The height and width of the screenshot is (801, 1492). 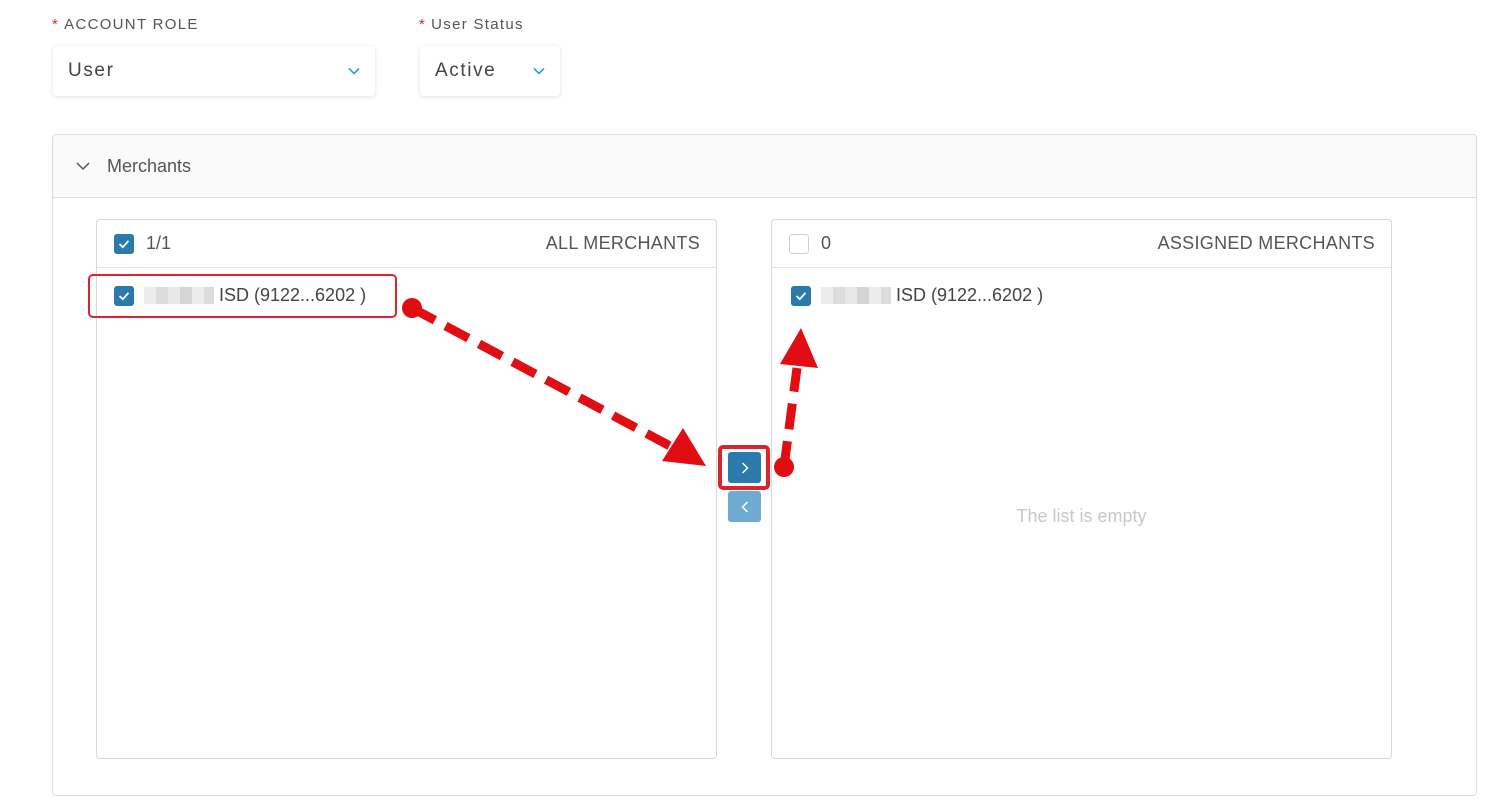 What do you see at coordinates (91, 70) in the screenshot?
I see `account-role-value: User` at bounding box center [91, 70].